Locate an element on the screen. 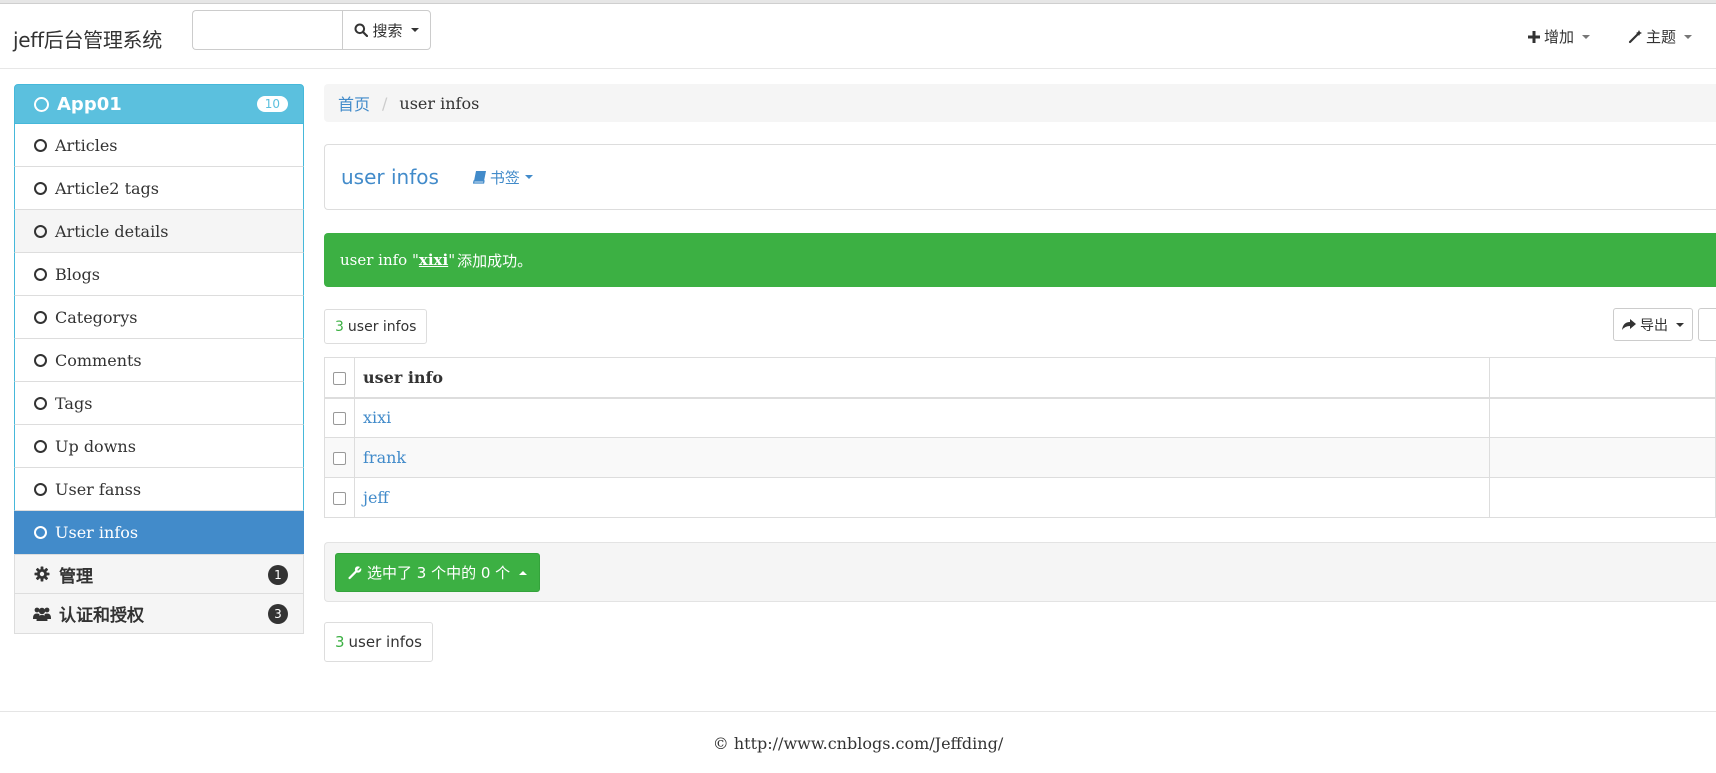 This screenshot has width=1716, height=773. sidebar-item-label: Categorys is located at coordinates (96, 317).